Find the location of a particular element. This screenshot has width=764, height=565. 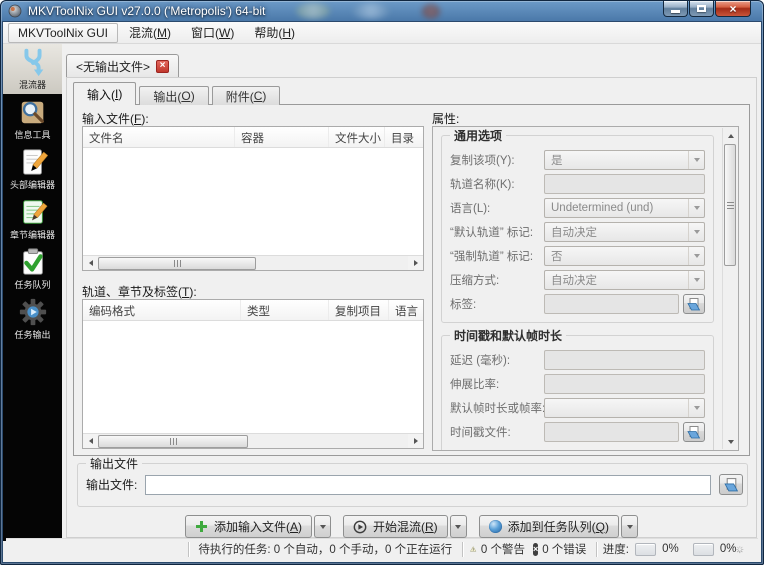

col-file-size: 文件大小 is located at coordinates (357, 137).